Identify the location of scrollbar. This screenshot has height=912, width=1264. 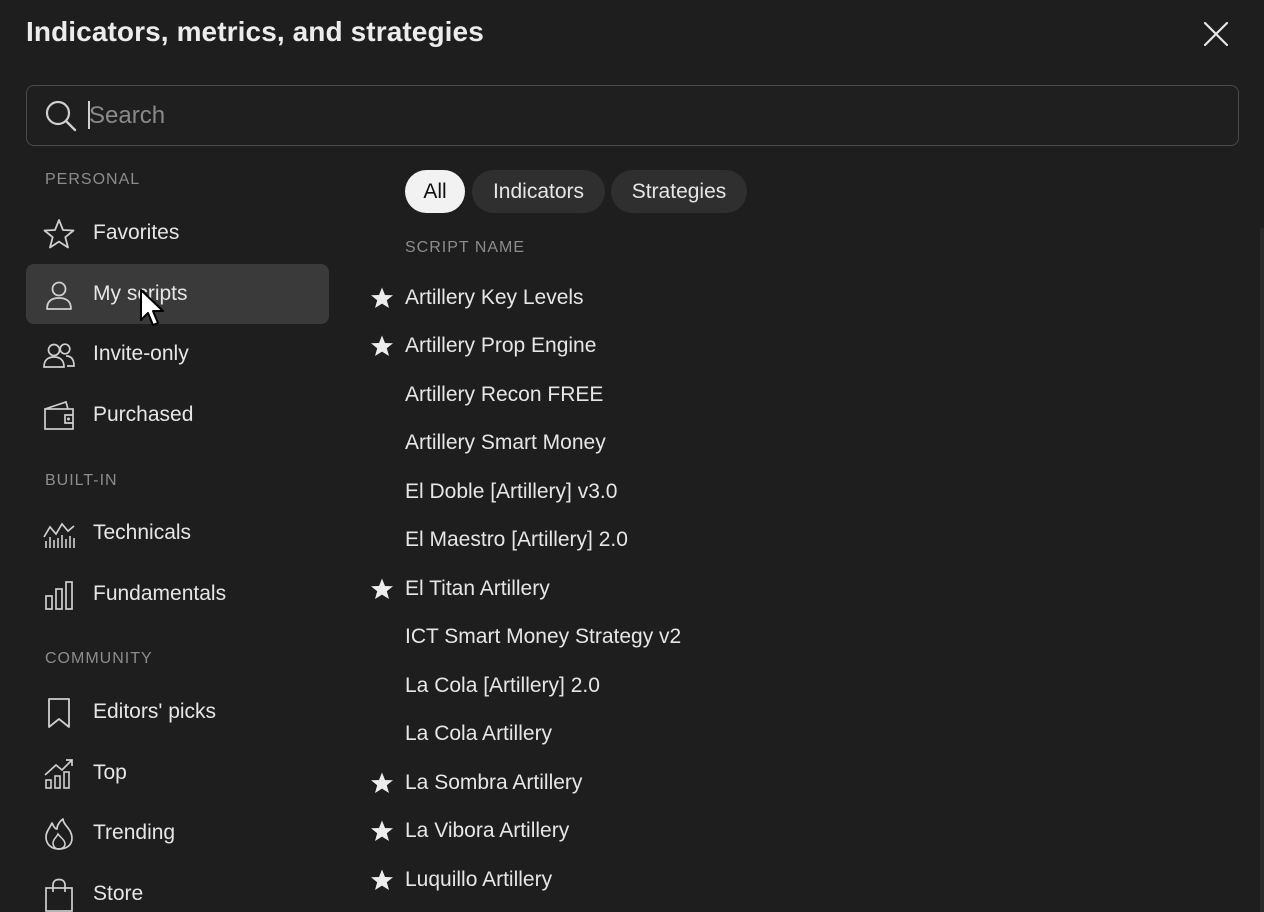
(1262, 570).